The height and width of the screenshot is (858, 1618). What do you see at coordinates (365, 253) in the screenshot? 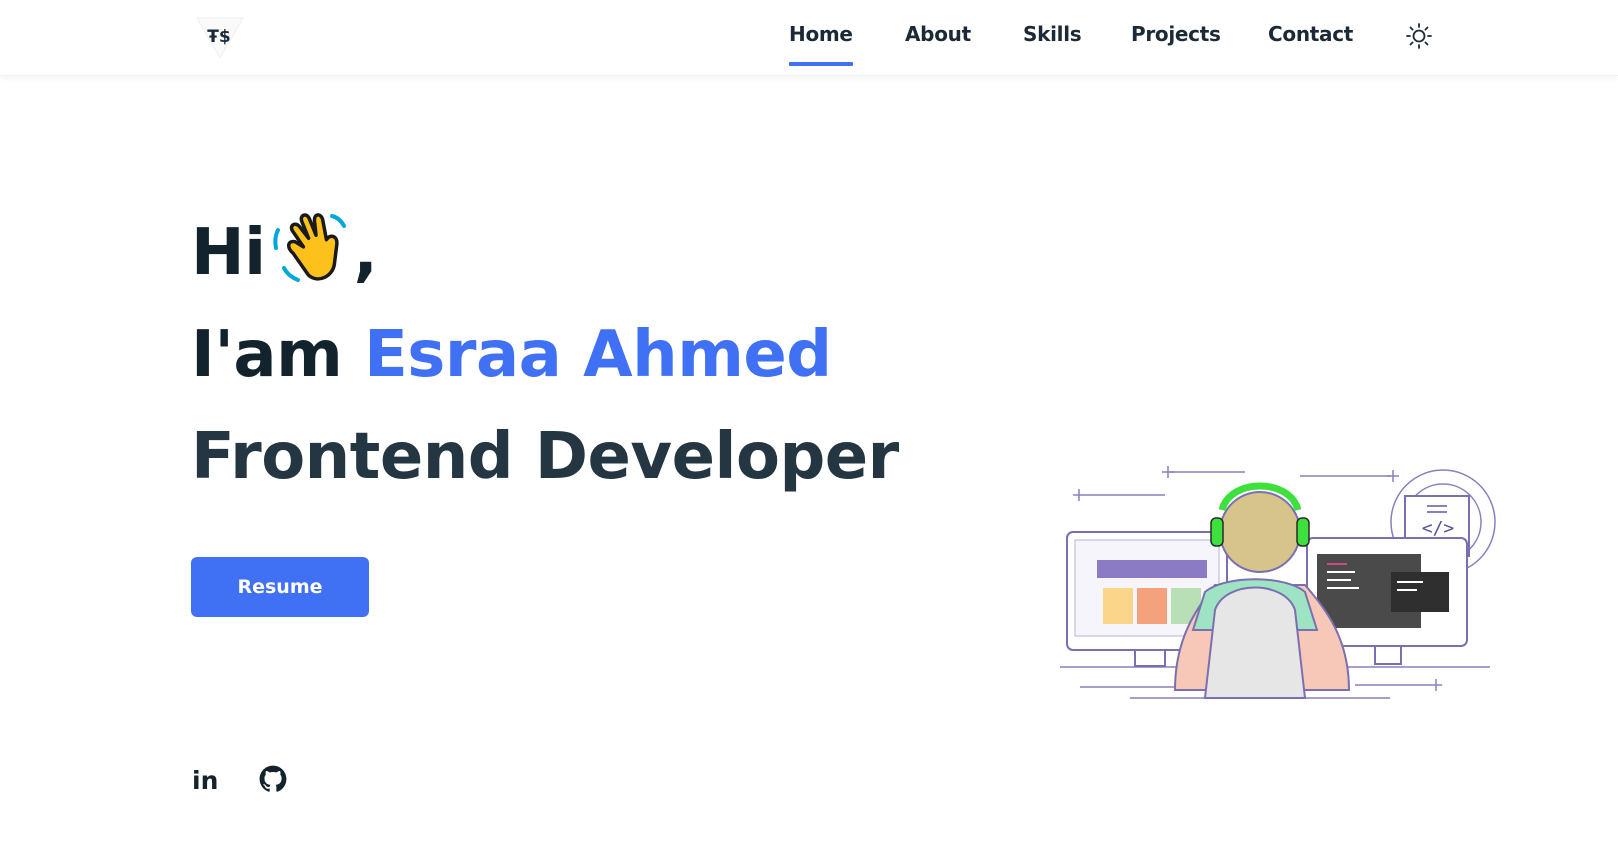
I see `greeting-suffix: ,` at bounding box center [365, 253].